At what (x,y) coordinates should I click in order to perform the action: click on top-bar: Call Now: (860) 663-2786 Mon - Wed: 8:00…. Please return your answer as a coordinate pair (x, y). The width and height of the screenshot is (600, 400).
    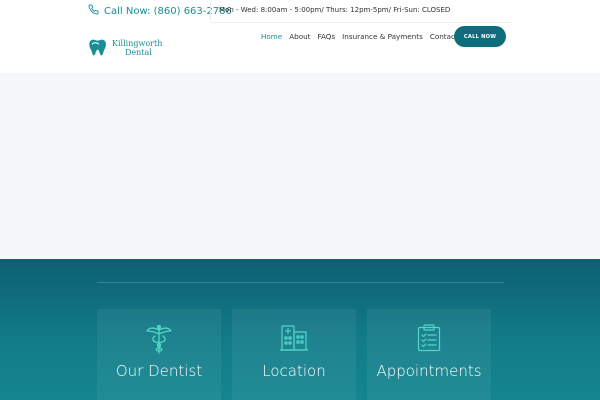
    Looking at the image, I should click on (300, 11).